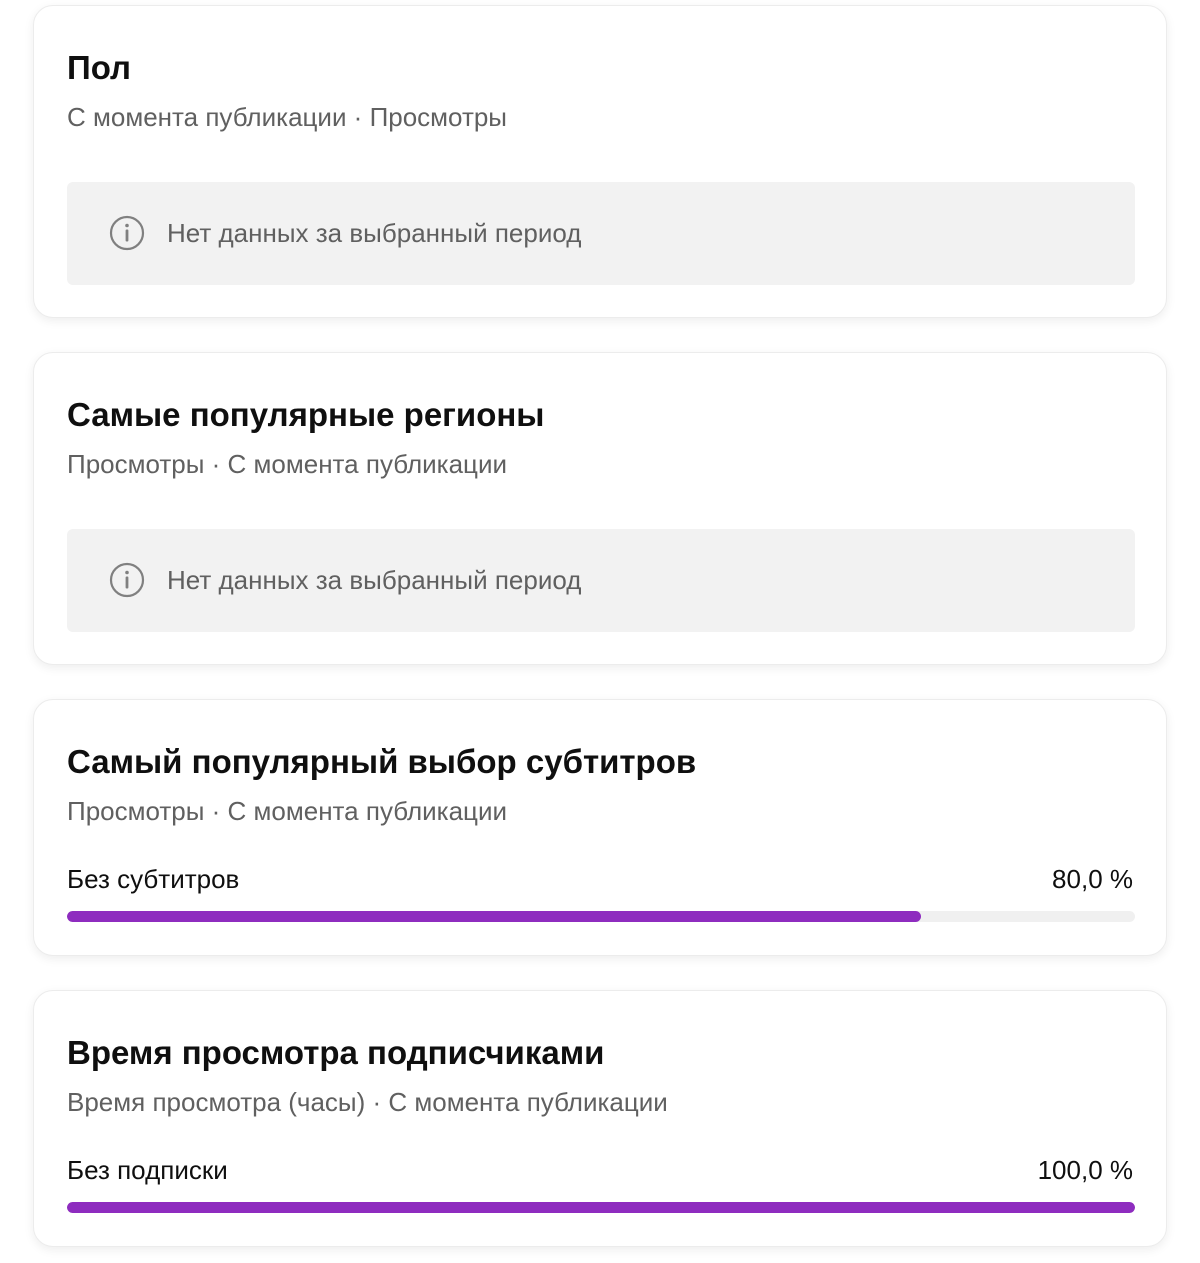  What do you see at coordinates (382, 761) in the screenshot?
I see `card-title: Самый популярный выбор субтитров` at bounding box center [382, 761].